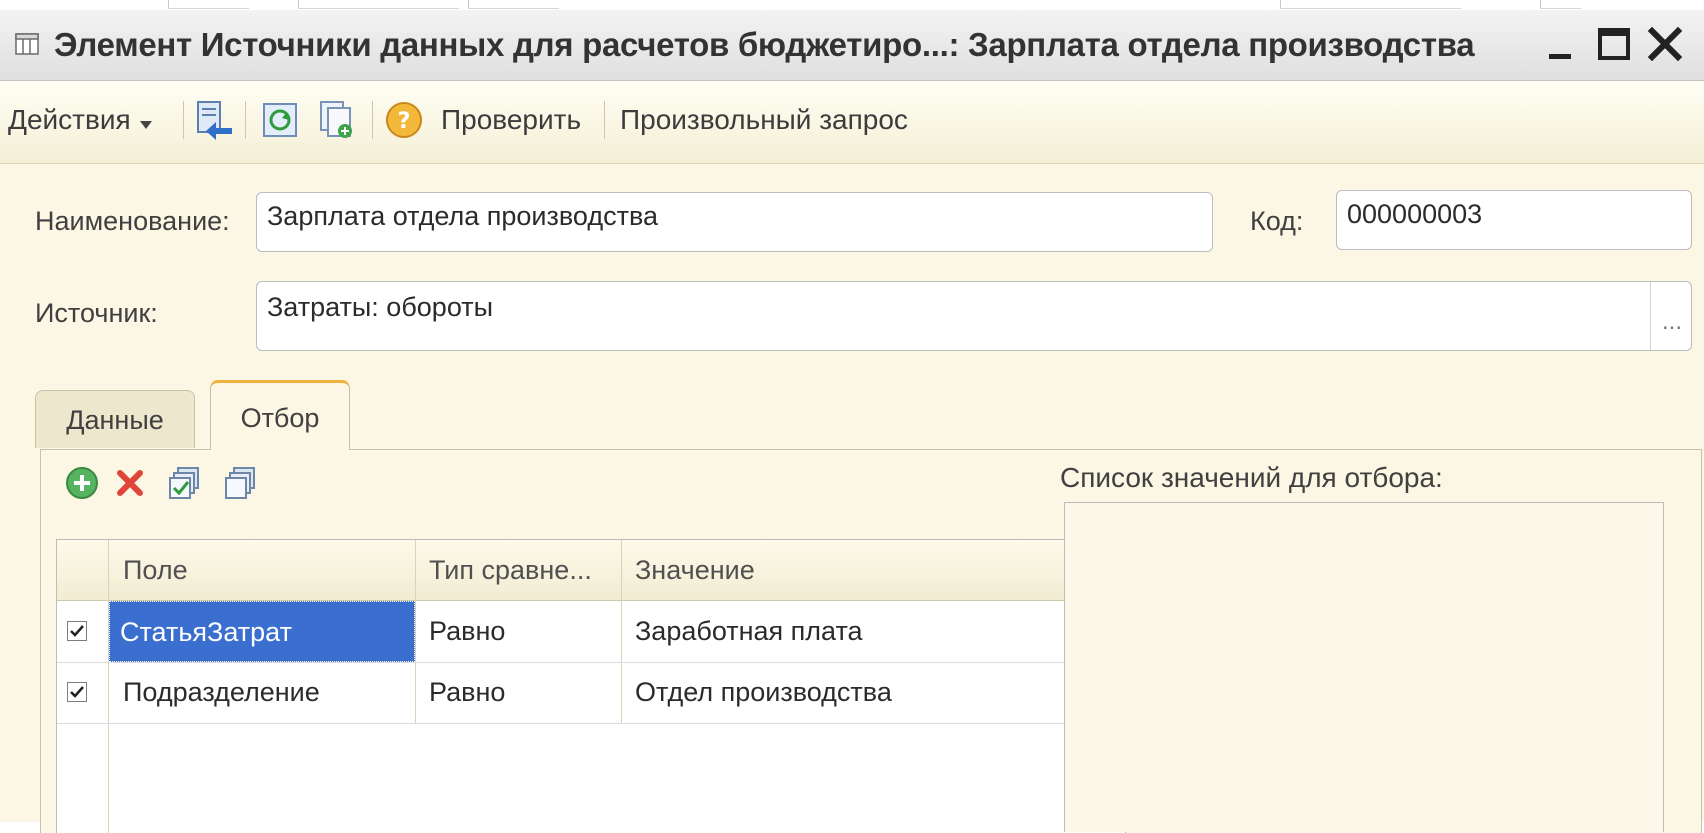  What do you see at coordinates (974, 316) in the screenshot?
I see `source-field: Затраты: обороты` at bounding box center [974, 316].